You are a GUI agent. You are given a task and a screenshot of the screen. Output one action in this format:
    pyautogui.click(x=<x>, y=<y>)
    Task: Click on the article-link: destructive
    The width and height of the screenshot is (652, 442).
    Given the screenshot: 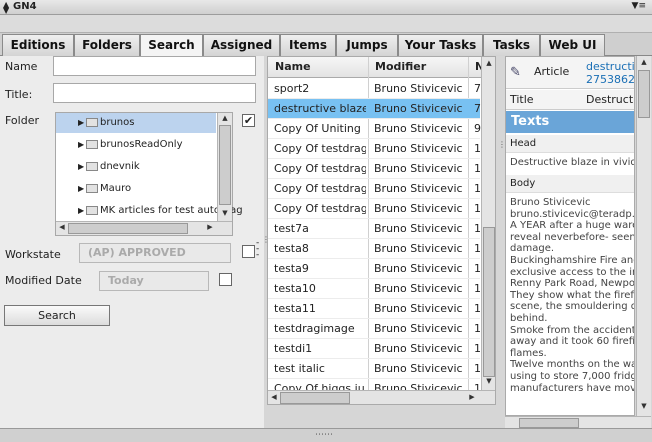 What is the action you would take?
    pyautogui.click(x=610, y=66)
    